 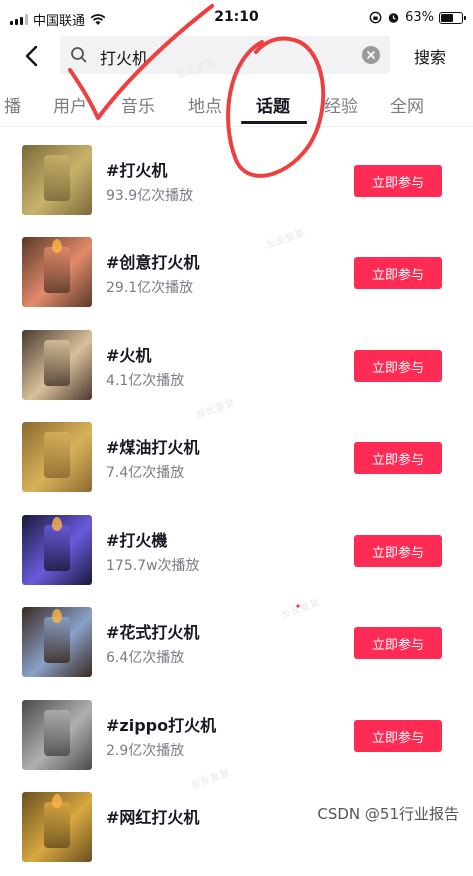 I want to click on tab-partial: 播, so click(x=12, y=104).